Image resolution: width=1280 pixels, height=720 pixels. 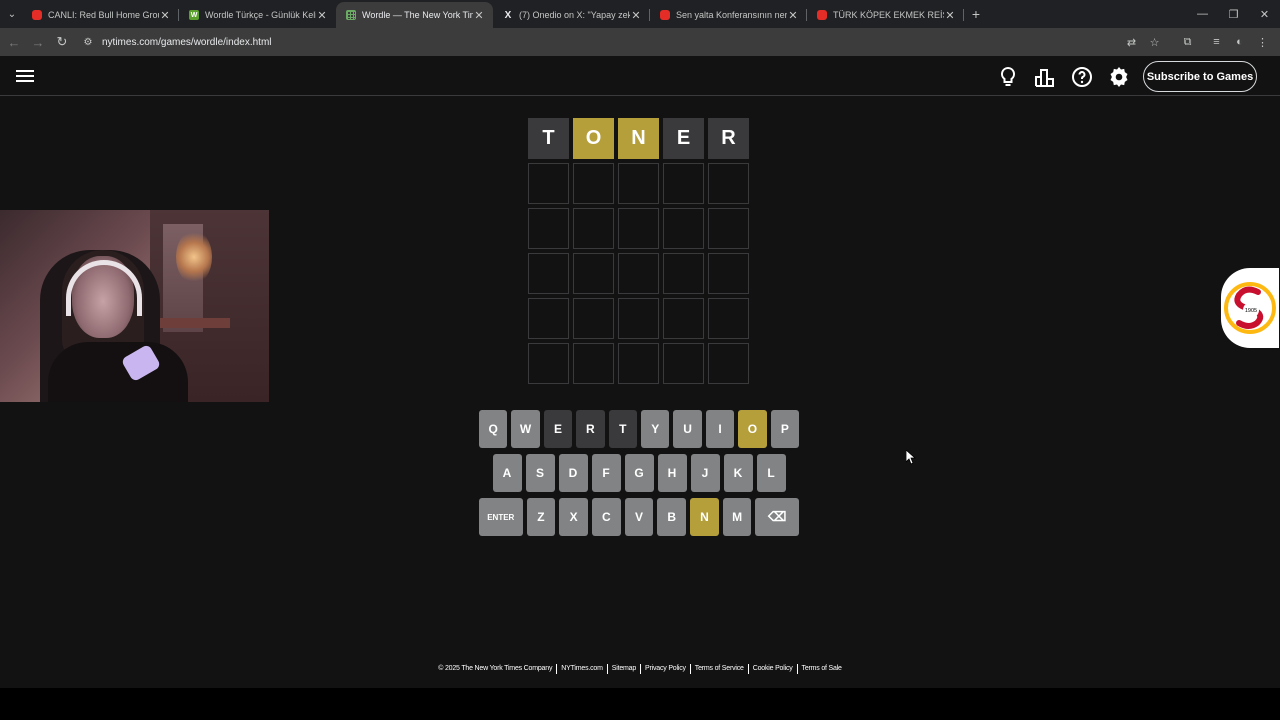 I want to click on key-k: K, so click(x=738, y=473).